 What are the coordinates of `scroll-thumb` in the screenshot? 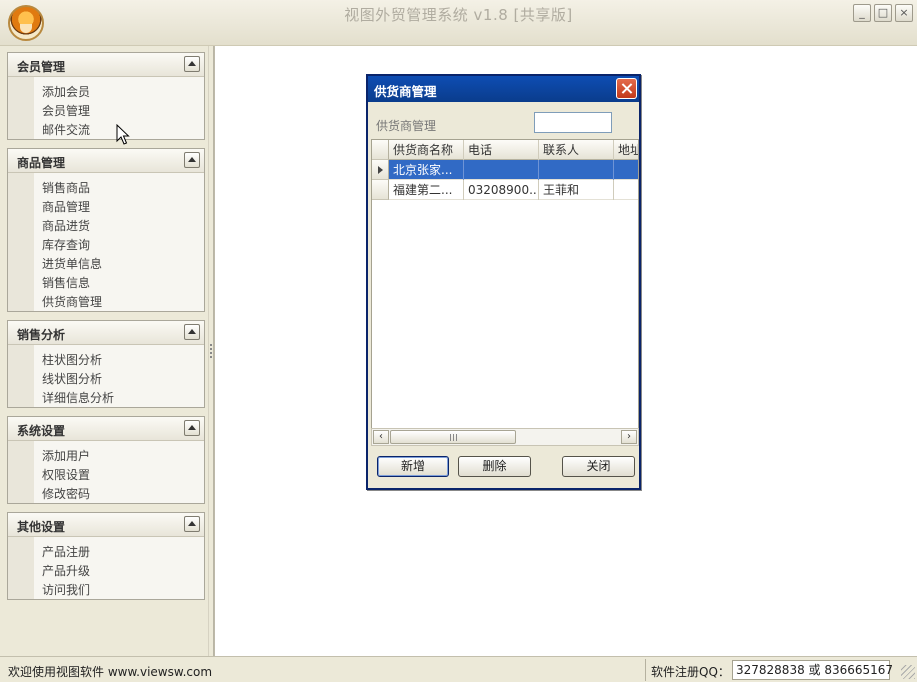 It's located at (453, 437).